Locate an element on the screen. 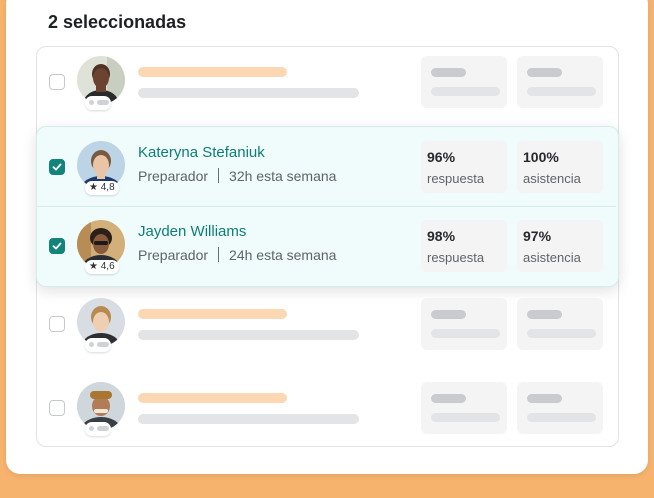  rating-value: 4,6 is located at coordinates (107, 266).